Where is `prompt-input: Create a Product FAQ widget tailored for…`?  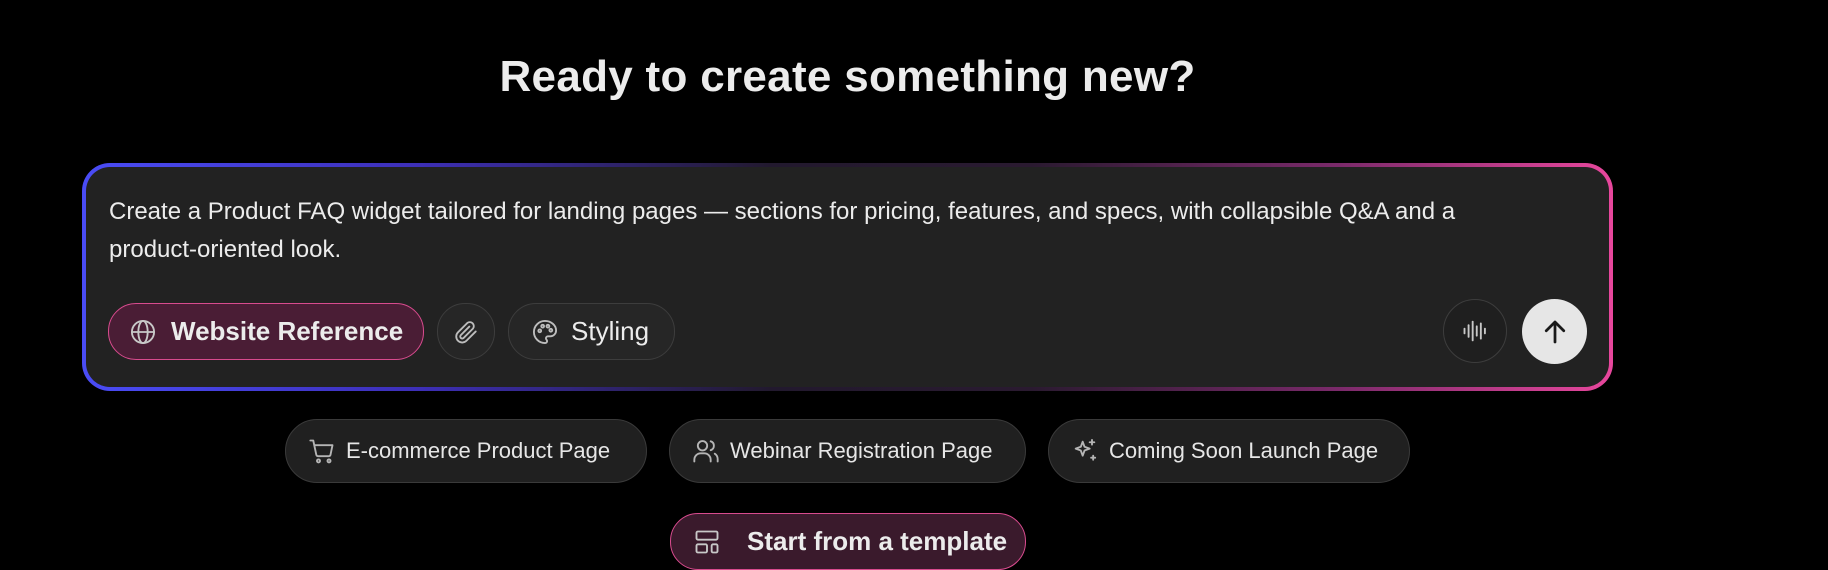 prompt-input: Create a Product FAQ widget tailored for… is located at coordinates (829, 231).